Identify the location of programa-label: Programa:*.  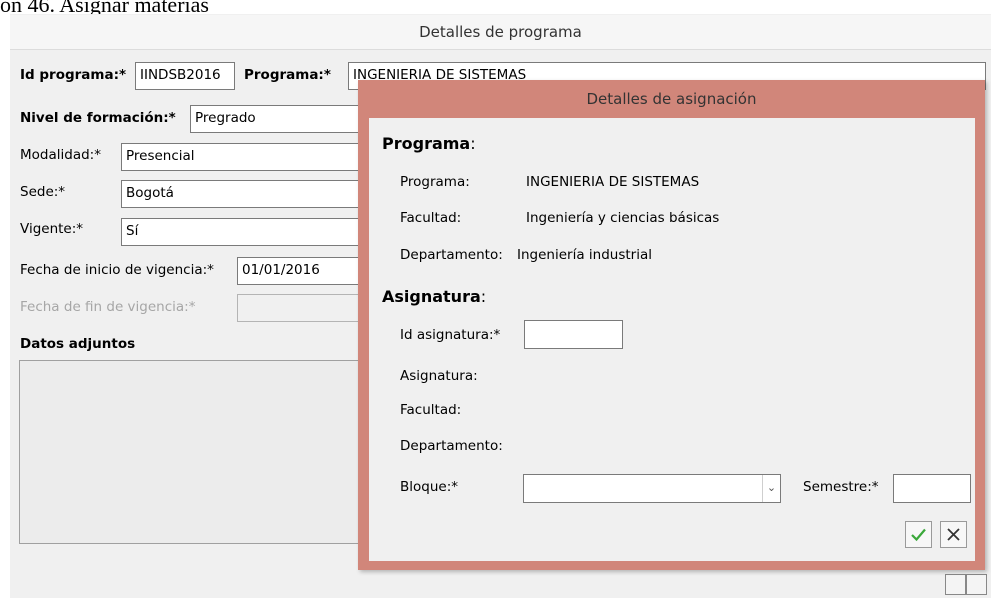
(287, 75).